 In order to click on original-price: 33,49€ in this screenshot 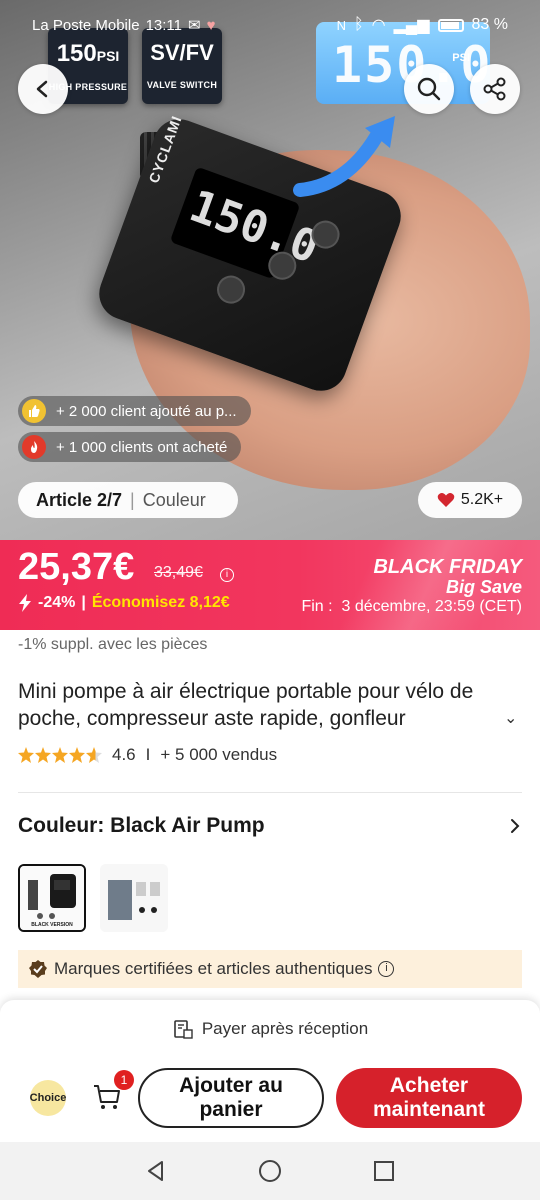, I will do `click(178, 572)`.